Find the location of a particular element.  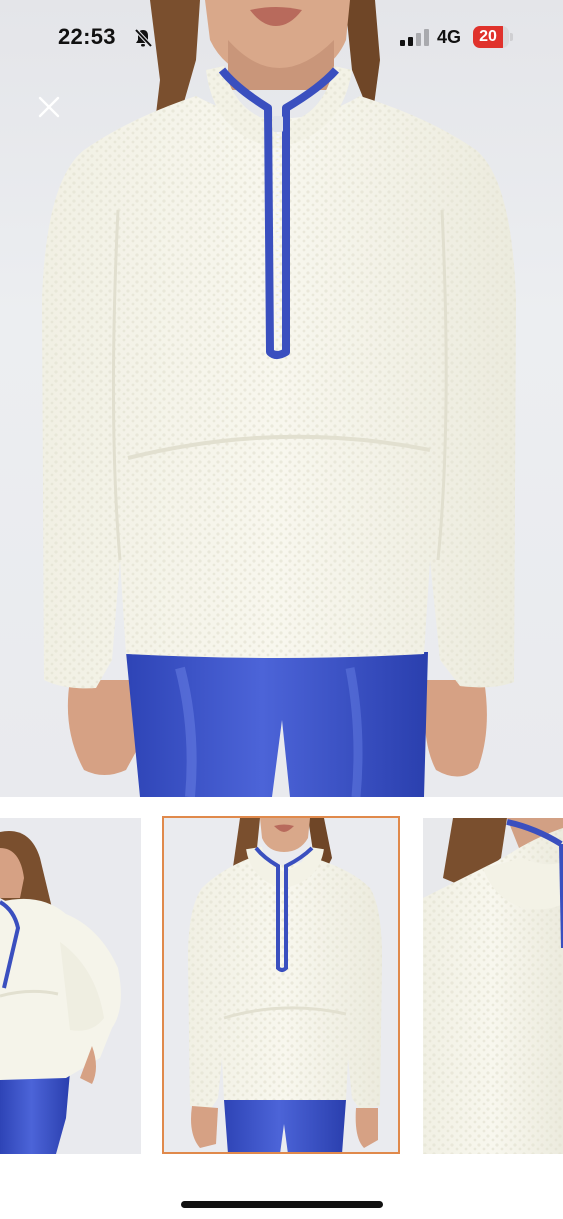

status-time: 22:53 is located at coordinates (87, 36).